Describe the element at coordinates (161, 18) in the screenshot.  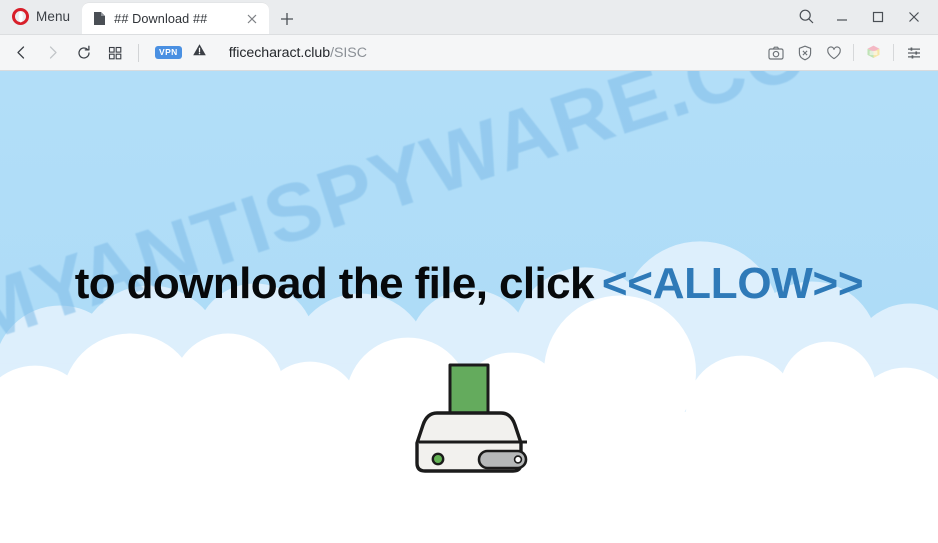
I see `tab-title: ## Download ##` at that location.